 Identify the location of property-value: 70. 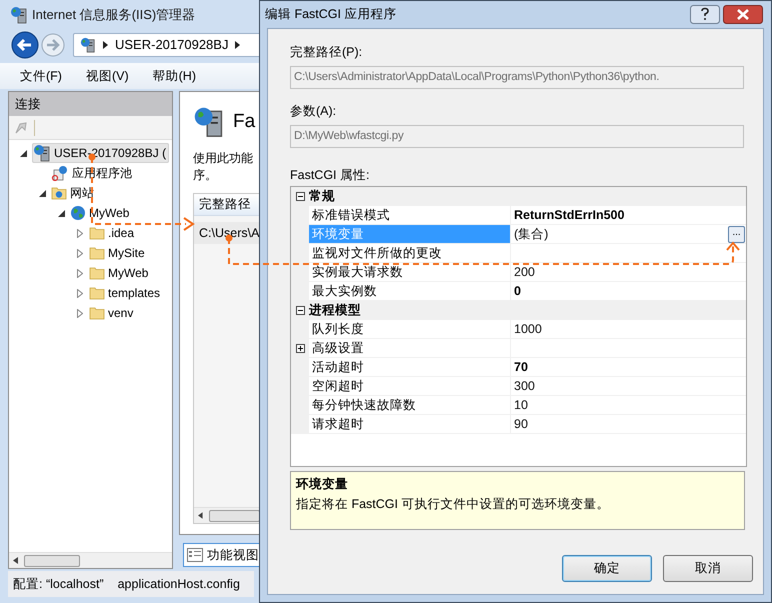
(521, 367).